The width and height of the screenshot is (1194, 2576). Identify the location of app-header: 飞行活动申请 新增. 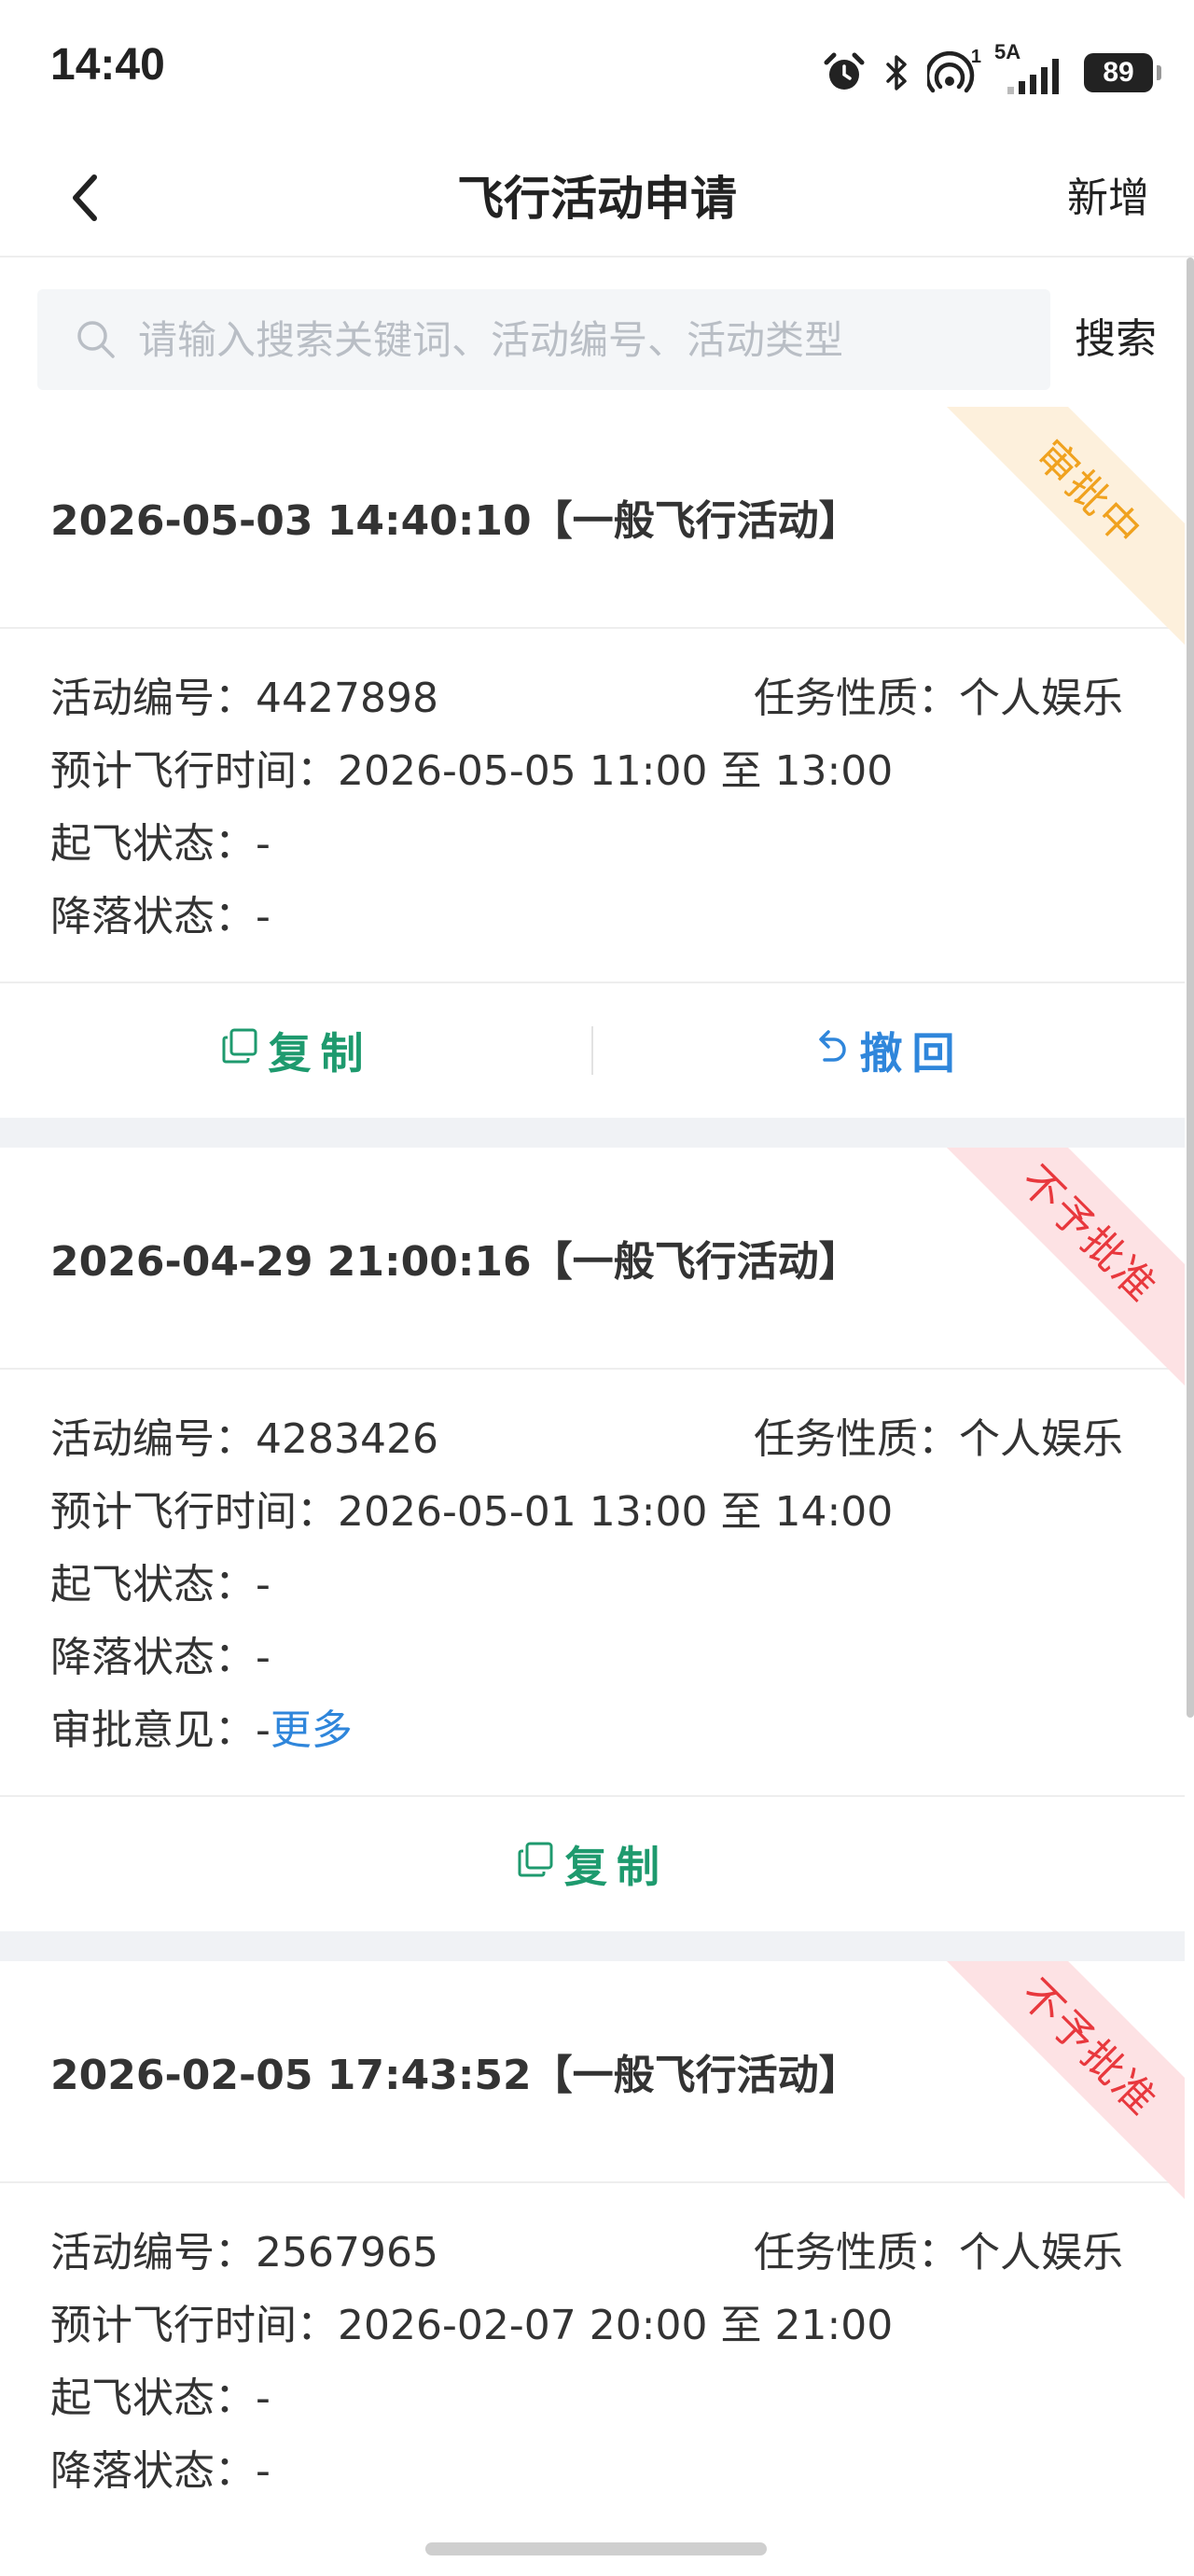
(597, 199).